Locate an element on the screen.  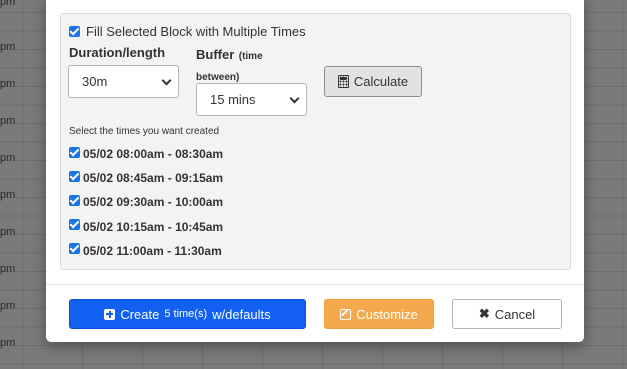
duration-label: Duration/length is located at coordinates (117, 52).